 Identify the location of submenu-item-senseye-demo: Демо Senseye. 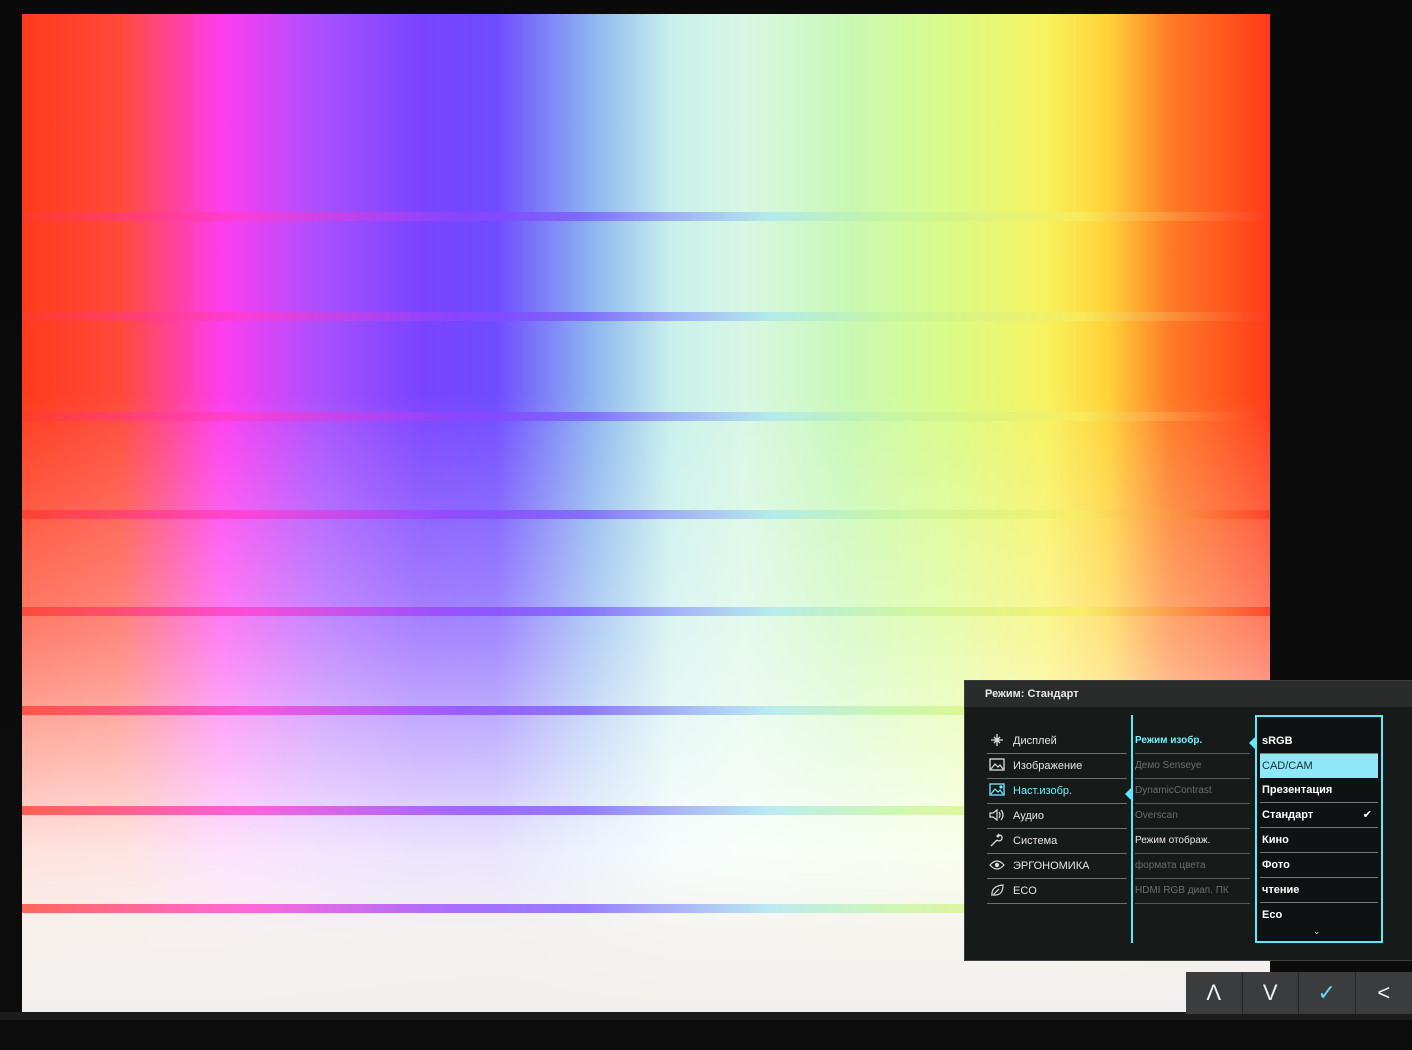
(1192, 766).